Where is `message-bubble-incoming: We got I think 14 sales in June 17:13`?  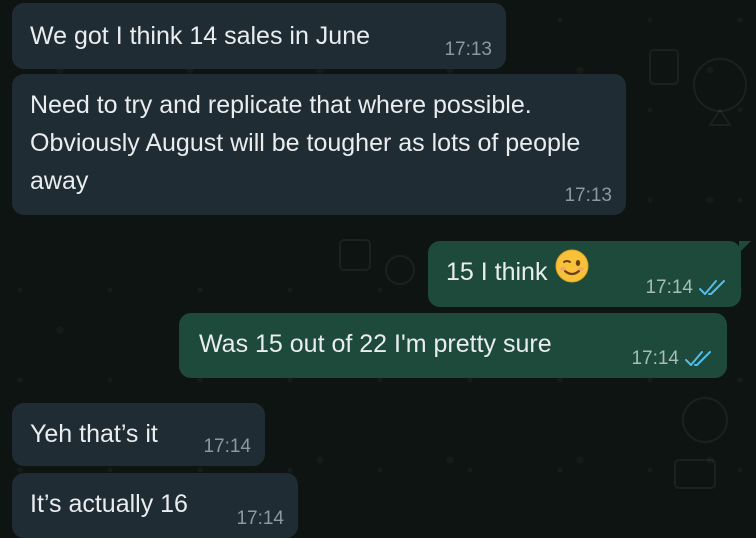
message-bubble-incoming: We got I think 14 sales in June 17:13 is located at coordinates (259, 36).